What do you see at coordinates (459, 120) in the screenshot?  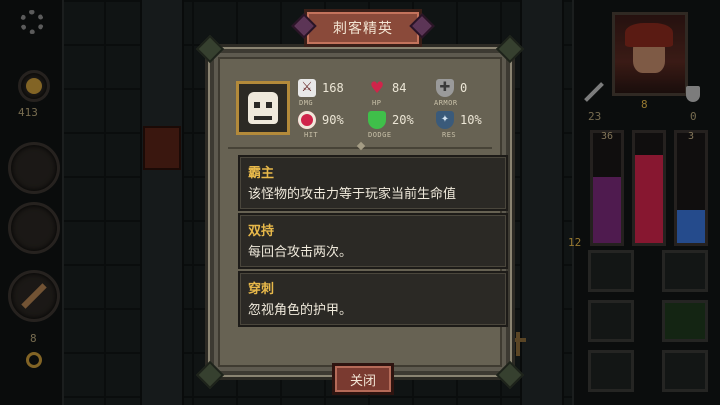 I see `stat-res: ✦ 10%` at bounding box center [459, 120].